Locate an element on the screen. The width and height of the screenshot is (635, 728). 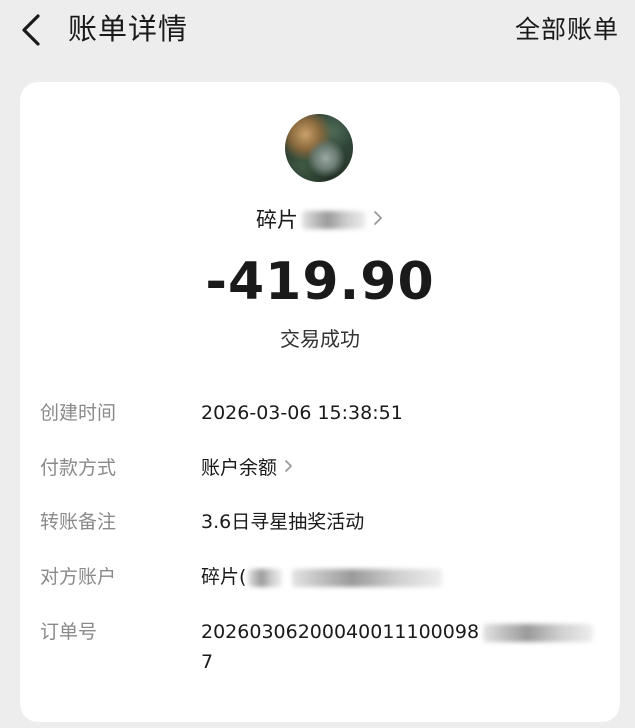
redacted-name is located at coordinates (334, 220).